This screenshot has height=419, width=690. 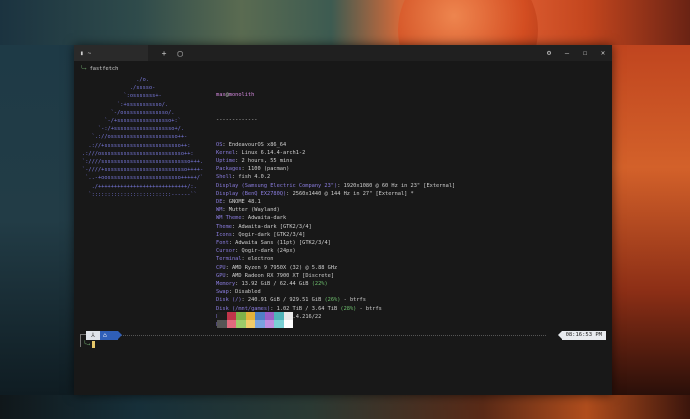 I want to click on info-value: 2560x1440 @ 144 Hz in 27" [External] *, so click(x=353, y=193).